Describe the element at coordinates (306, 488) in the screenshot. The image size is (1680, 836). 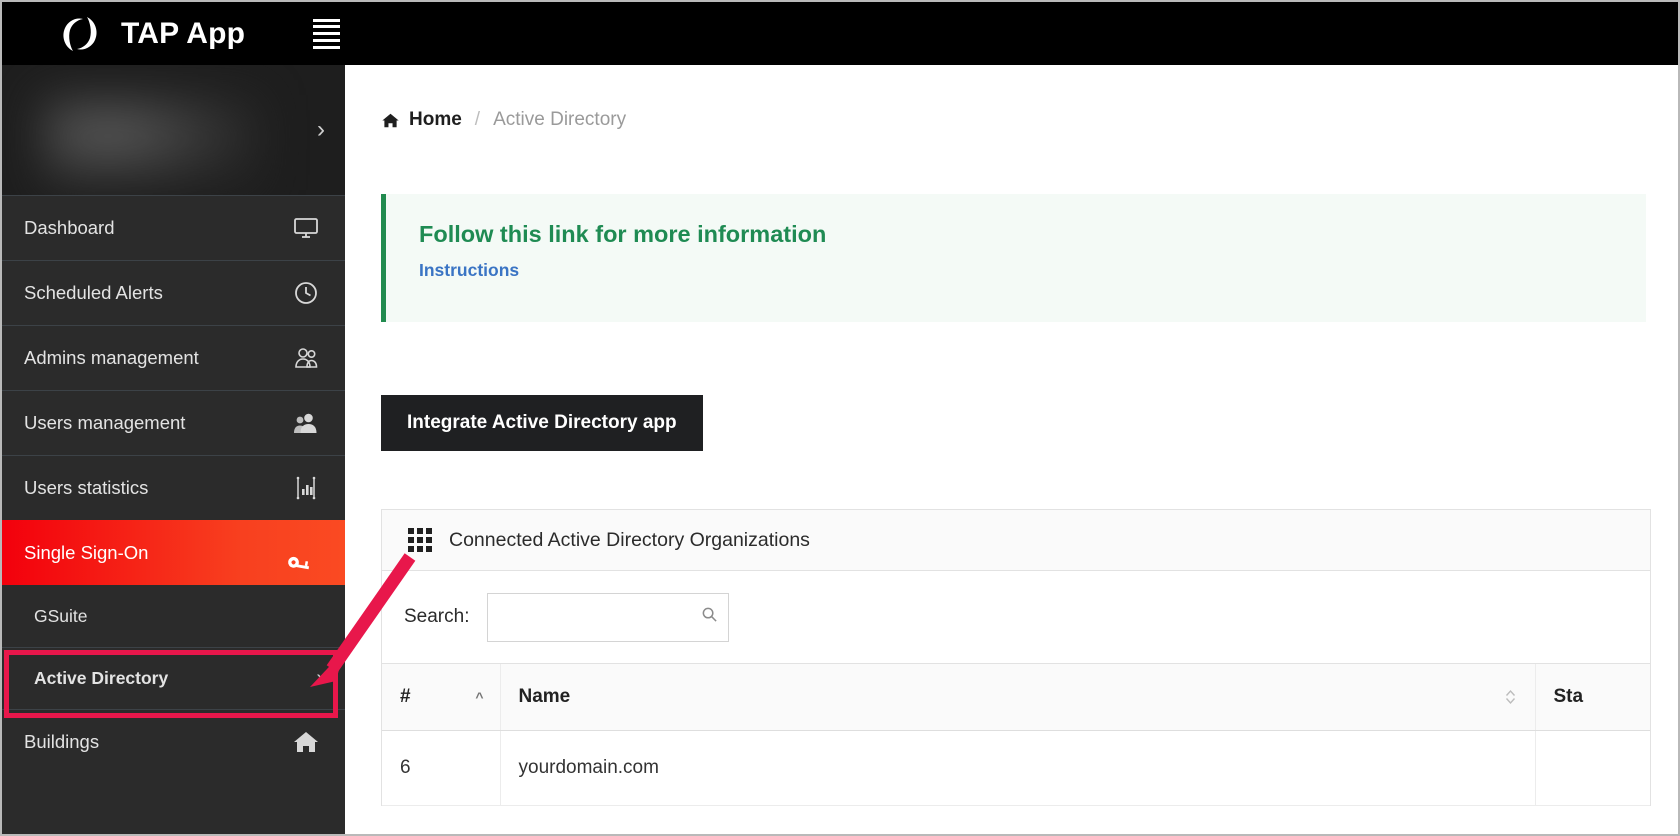
I see `bar-chart-icon` at that location.